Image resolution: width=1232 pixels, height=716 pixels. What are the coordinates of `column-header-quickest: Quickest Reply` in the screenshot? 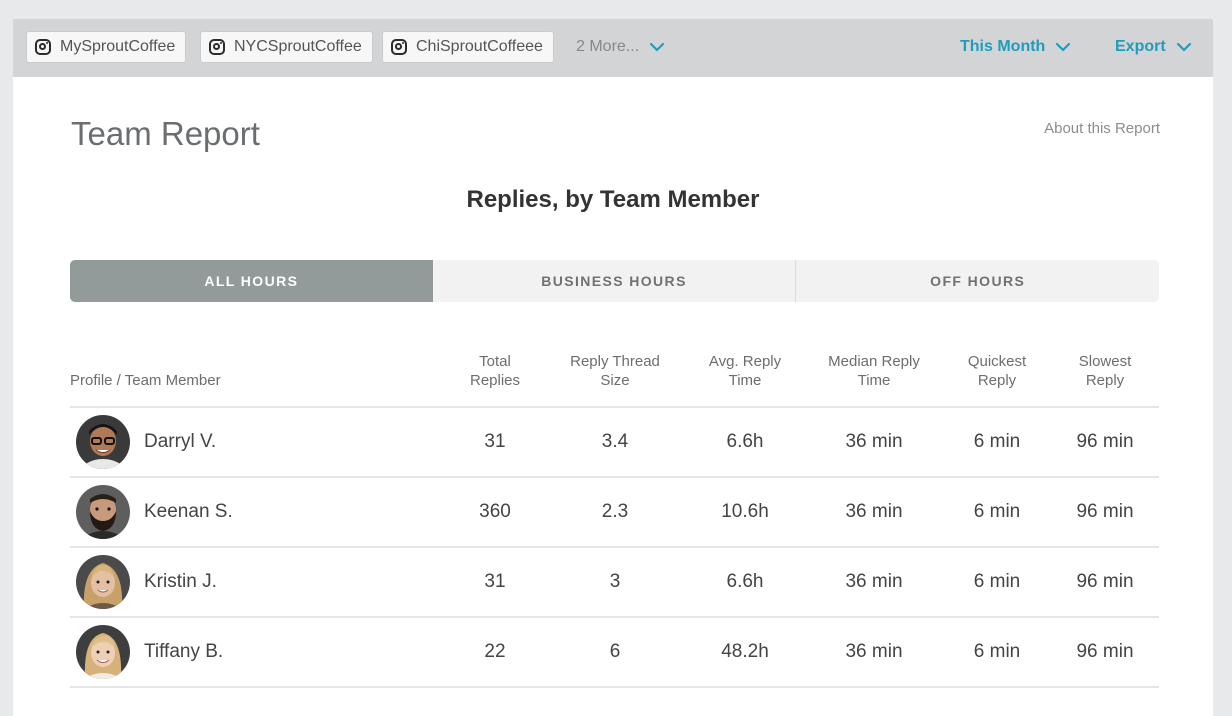 It's located at (997, 380).